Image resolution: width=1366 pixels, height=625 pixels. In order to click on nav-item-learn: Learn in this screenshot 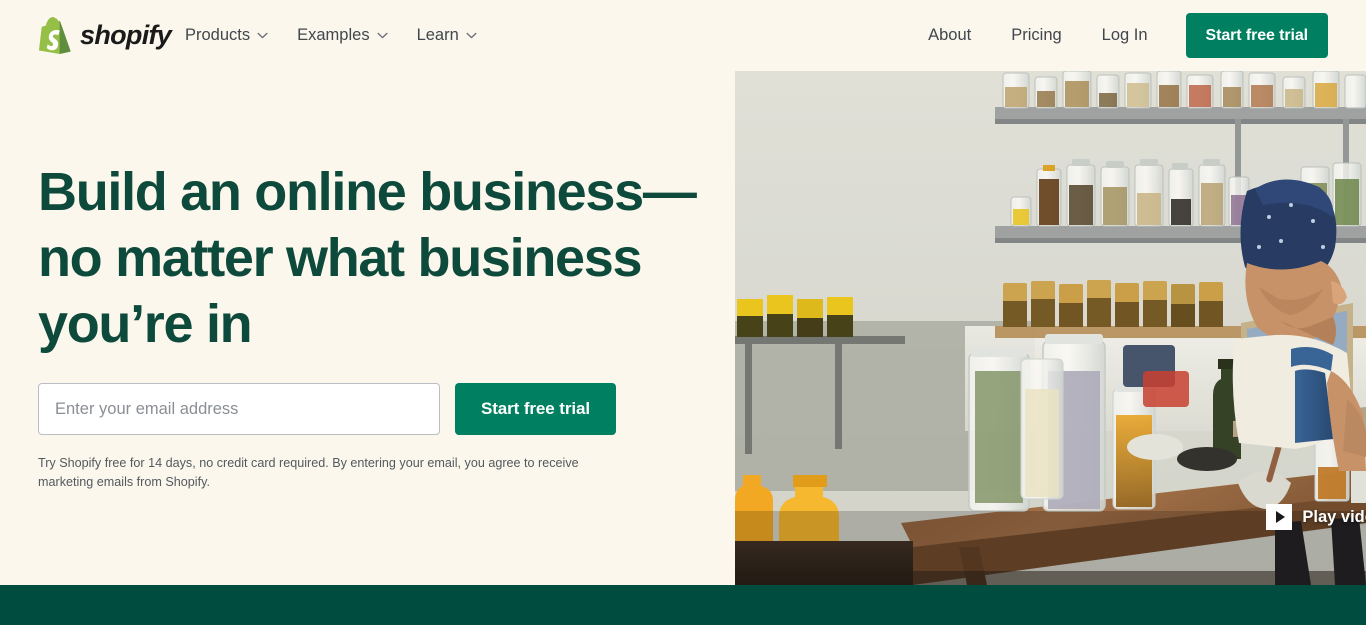, I will do `click(447, 35)`.